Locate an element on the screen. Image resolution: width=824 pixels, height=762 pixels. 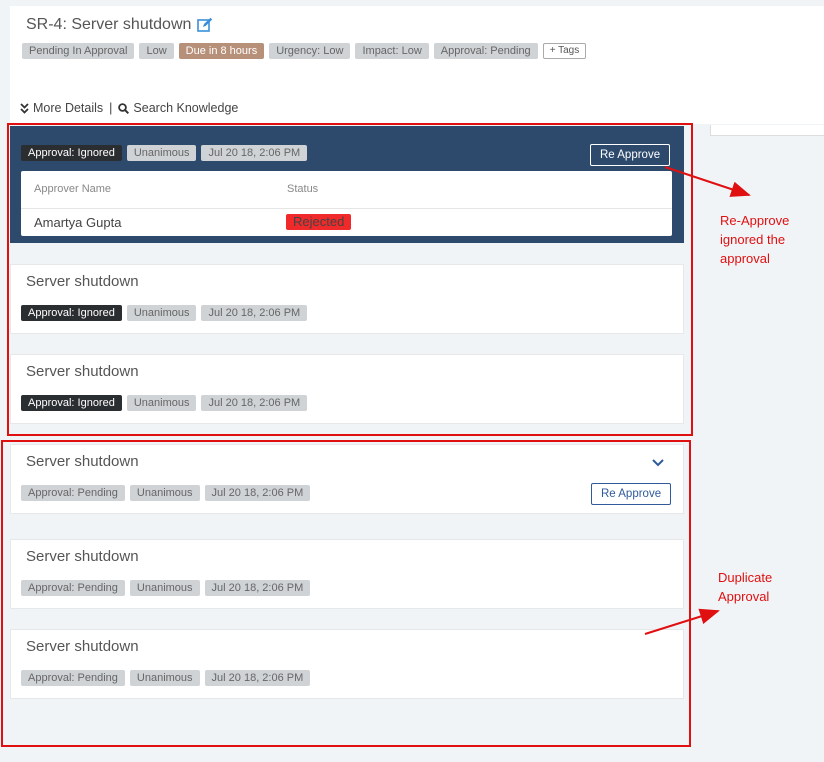
search-icon is located at coordinates (124, 108).